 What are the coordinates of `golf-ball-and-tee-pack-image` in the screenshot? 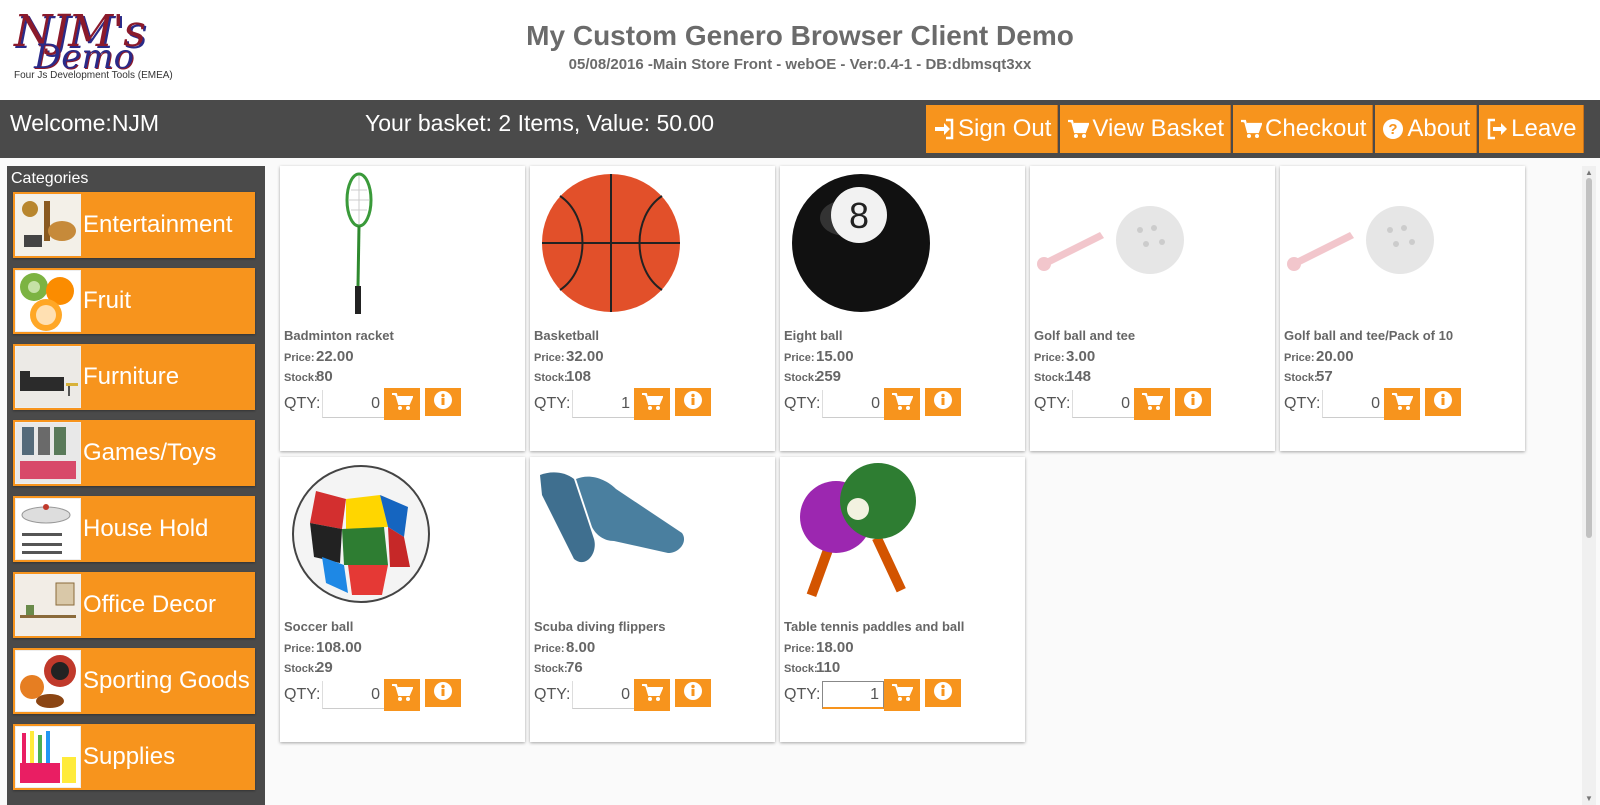 It's located at (1361, 244).